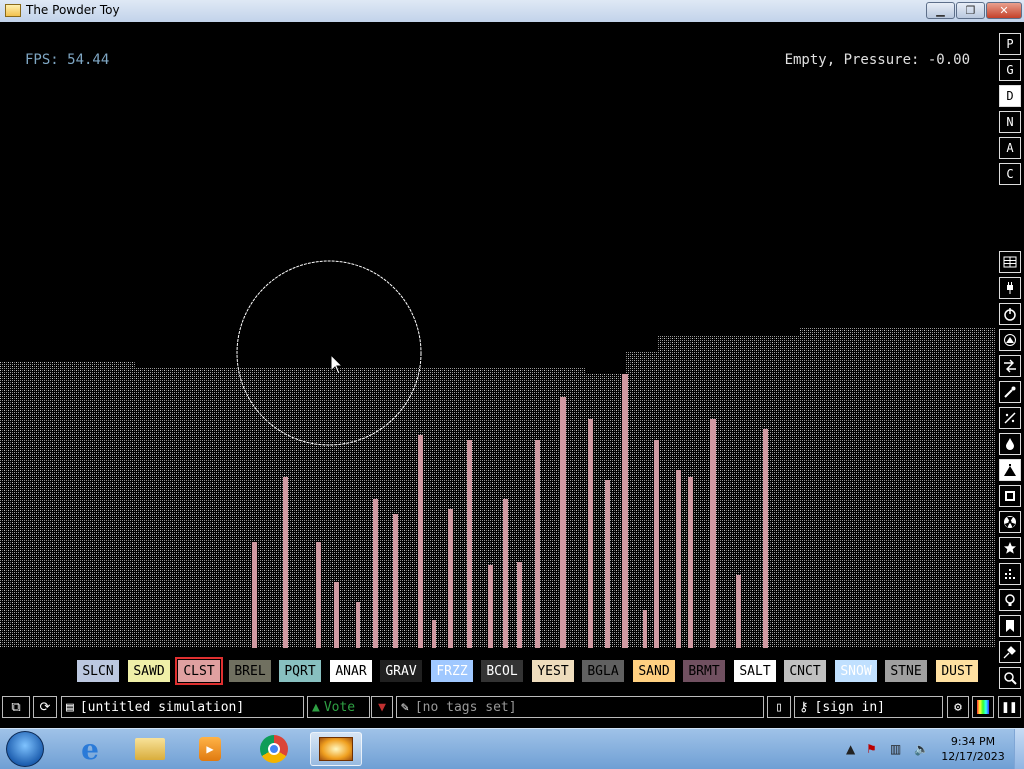  Describe the element at coordinates (983, 707) in the screenshot. I see `renderer-options-icon` at that location.